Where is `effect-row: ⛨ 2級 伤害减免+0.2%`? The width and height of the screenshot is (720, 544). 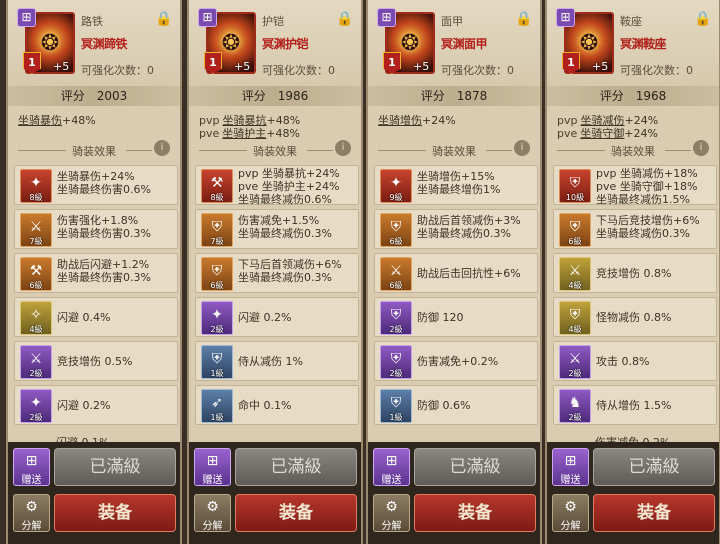
effect-row: ⛨ 2級 伤害减免+0.2% is located at coordinates (456, 361).